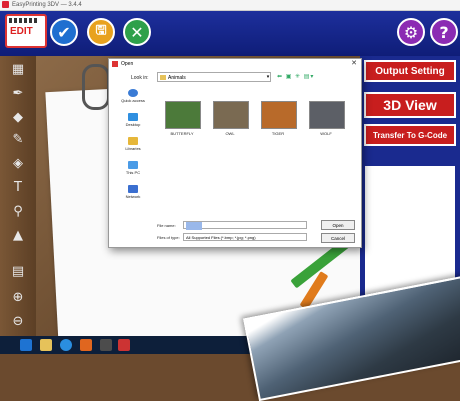  Describe the element at coordinates (230, 5) in the screenshot. I see `window-titlebar: EasyPrinting 3DV — 3.4.4` at that location.